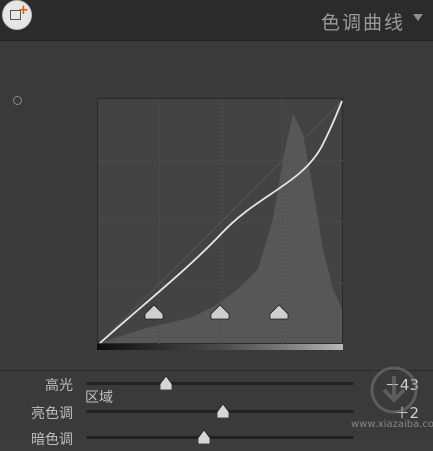 The image size is (433, 451). Describe the element at coordinates (52, 414) in the screenshot. I see `lights-label: 亮色调` at that location.